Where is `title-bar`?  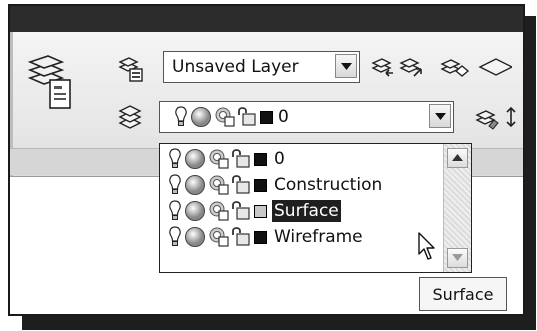 title-bar is located at coordinates (266, 19).